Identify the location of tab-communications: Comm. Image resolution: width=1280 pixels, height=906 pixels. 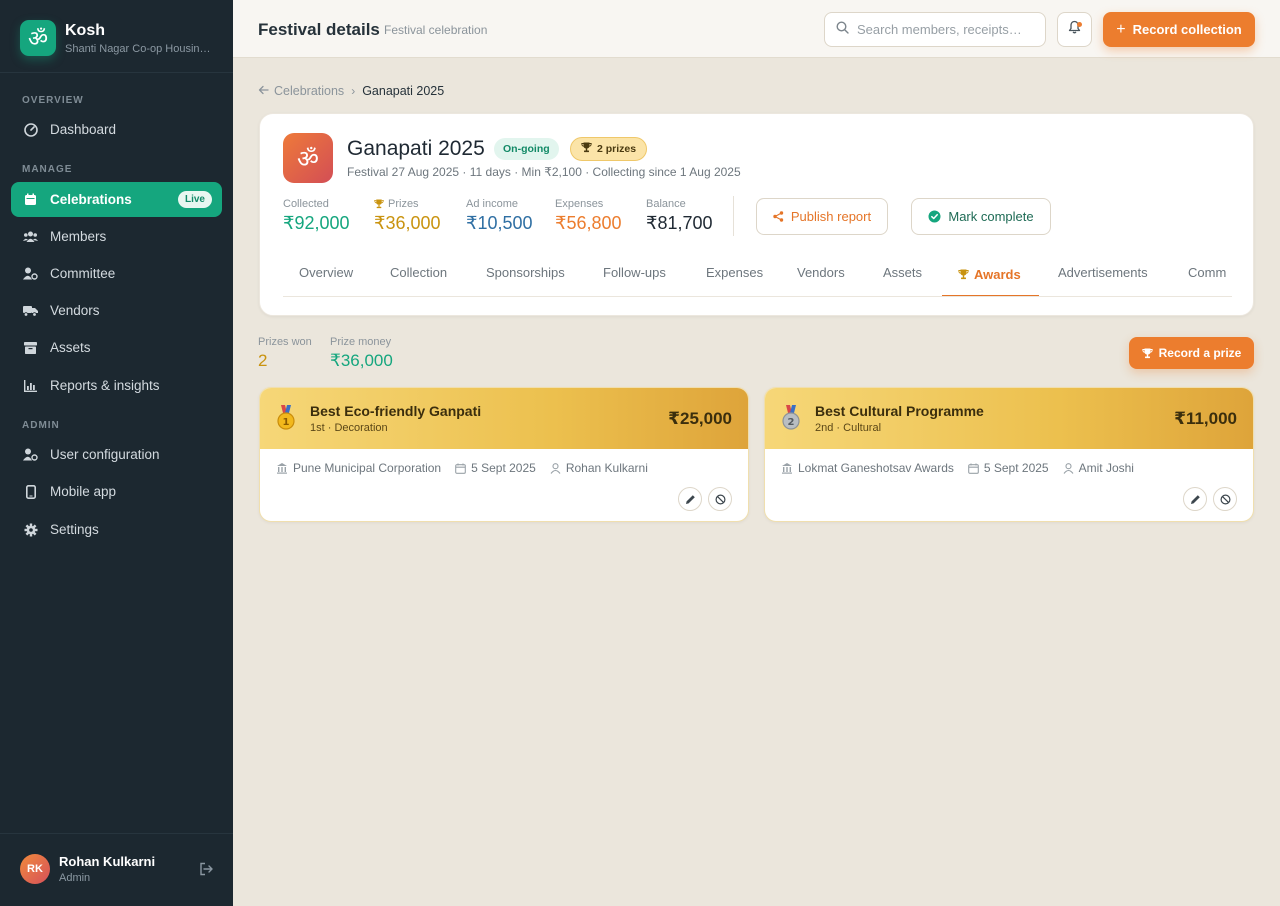
(1207, 272).